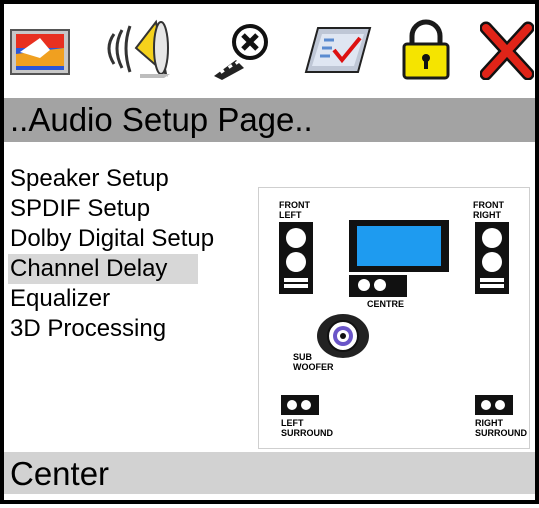 The width and height of the screenshot is (539, 508). What do you see at coordinates (300, 405) in the screenshot?
I see `left-surround-speaker` at bounding box center [300, 405].